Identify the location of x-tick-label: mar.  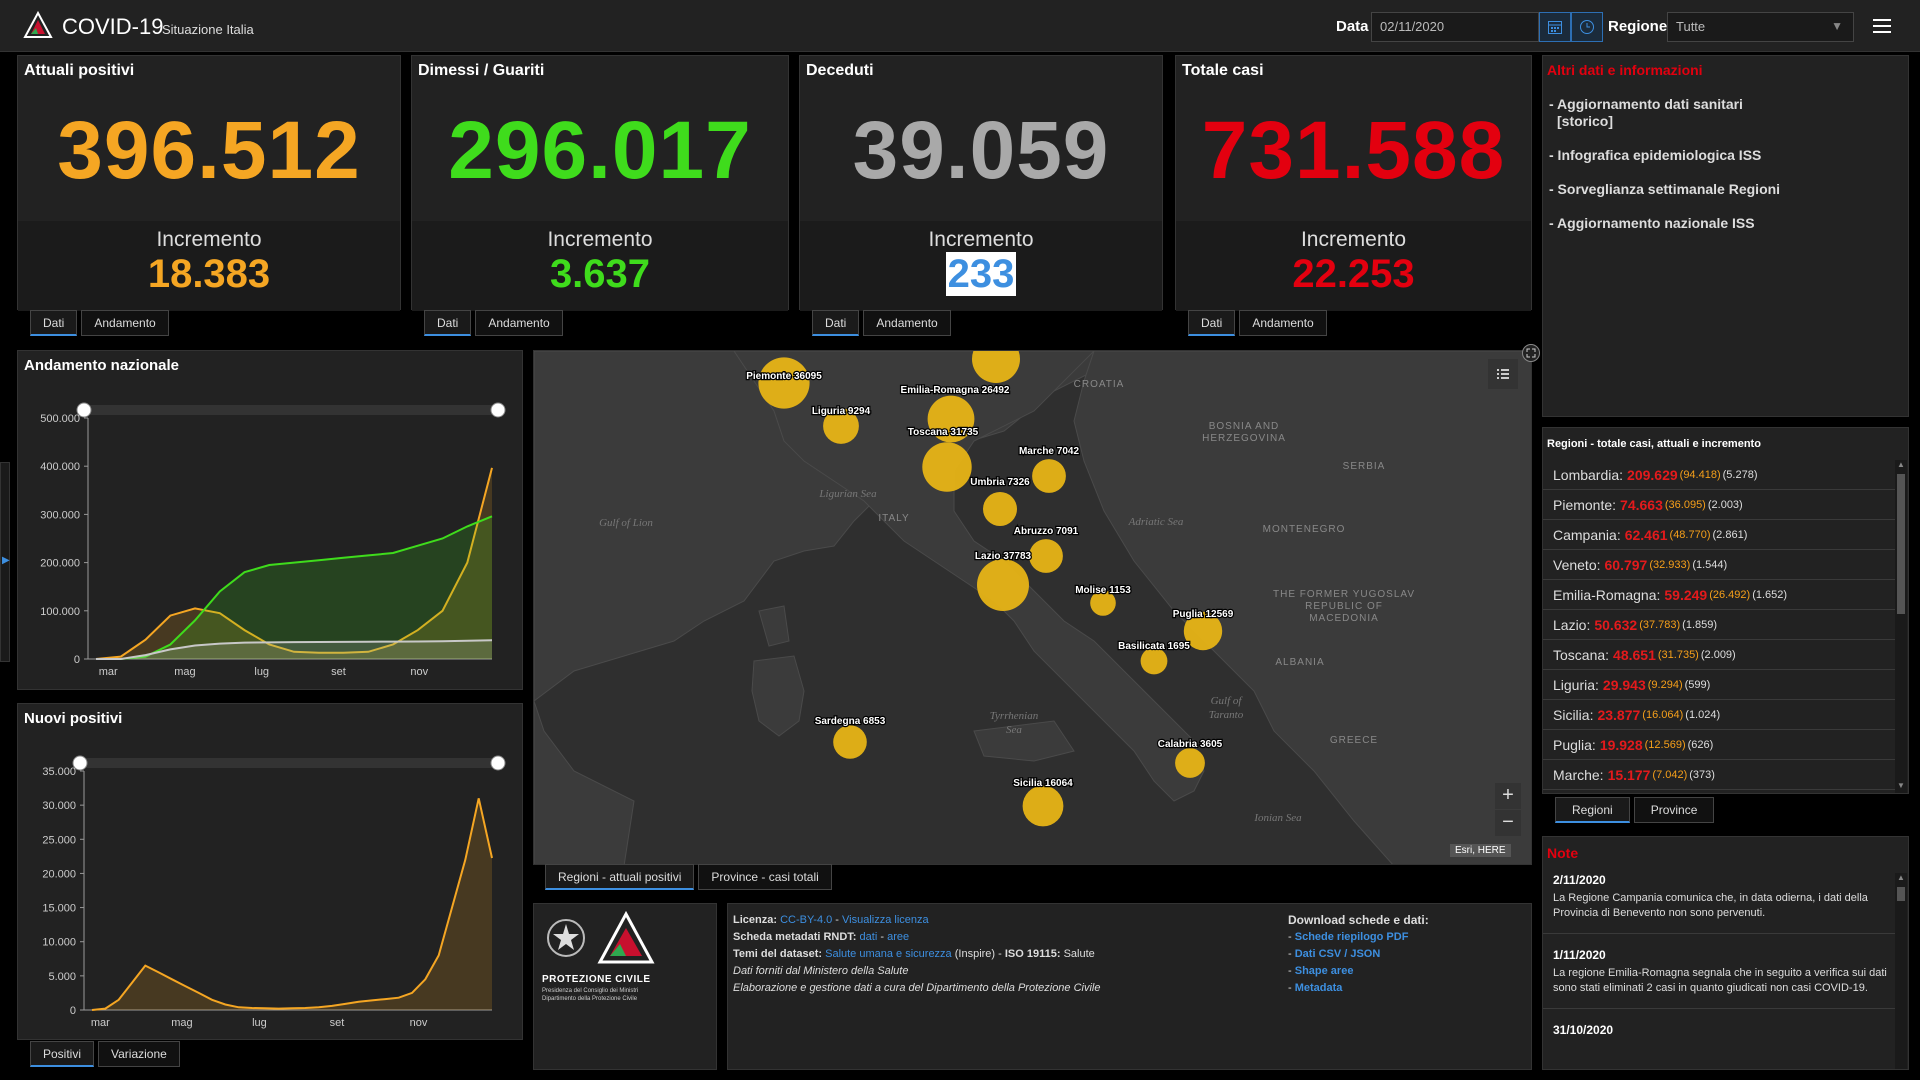
(108, 672).